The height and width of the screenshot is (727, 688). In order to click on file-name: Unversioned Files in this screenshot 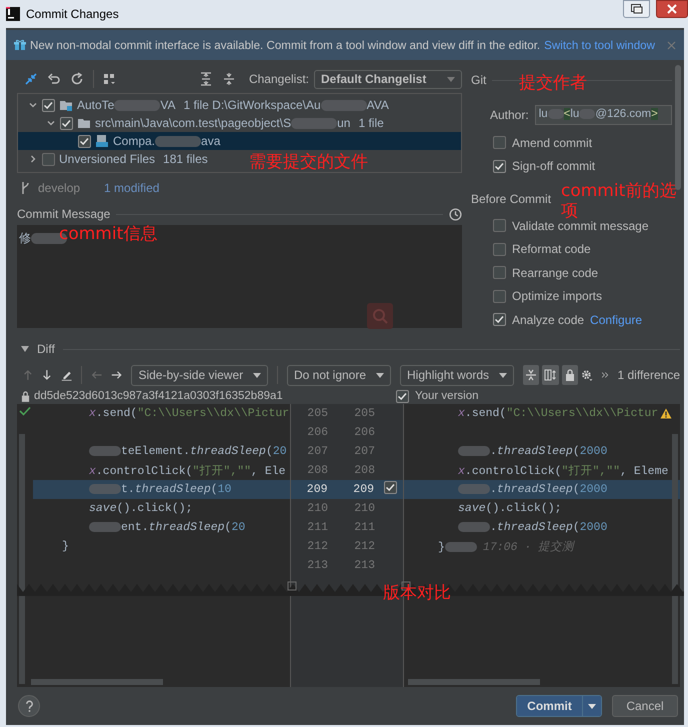, I will do `click(107, 159)`.